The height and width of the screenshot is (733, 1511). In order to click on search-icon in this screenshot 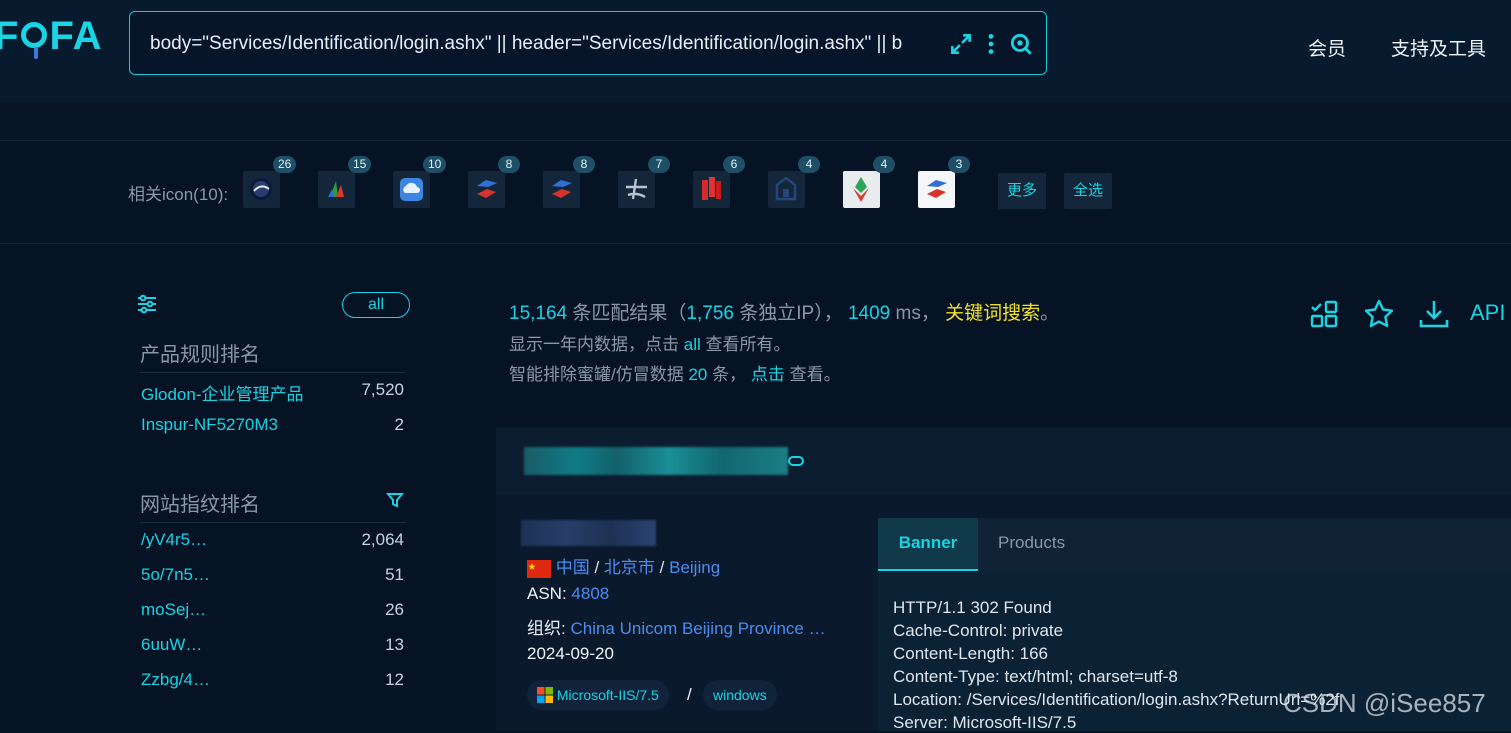, I will do `click(1021, 44)`.